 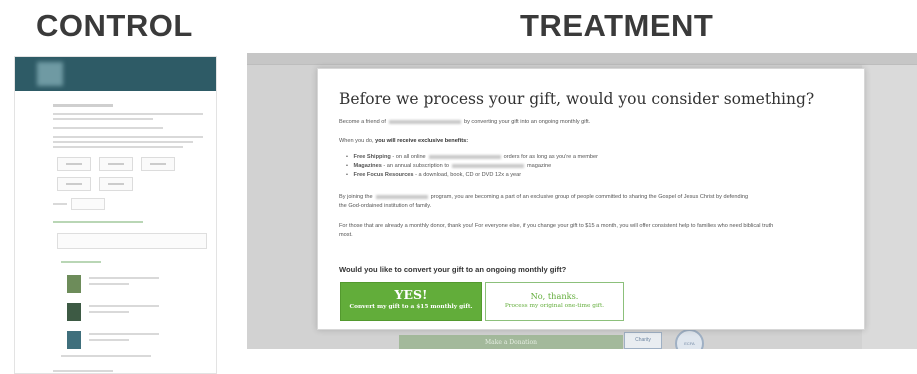 I want to click on ecfa-badge: ECFA, so click(x=689, y=339).